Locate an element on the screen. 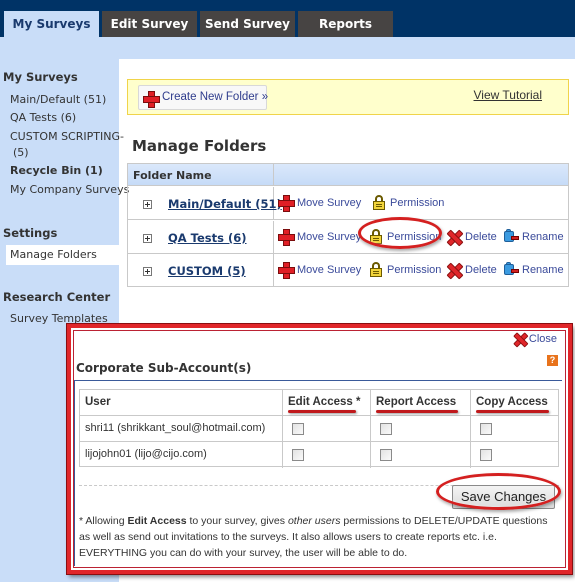 The image size is (575, 582). help-icon: ? is located at coordinates (552, 360).